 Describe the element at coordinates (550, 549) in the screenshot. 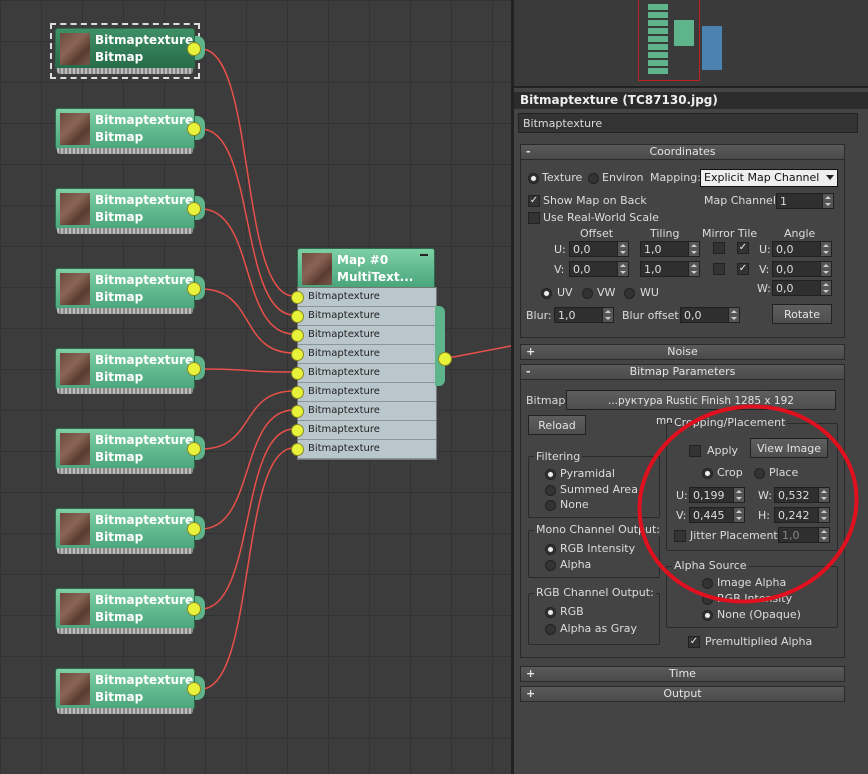

I see `rgb-intensity-radio` at that location.